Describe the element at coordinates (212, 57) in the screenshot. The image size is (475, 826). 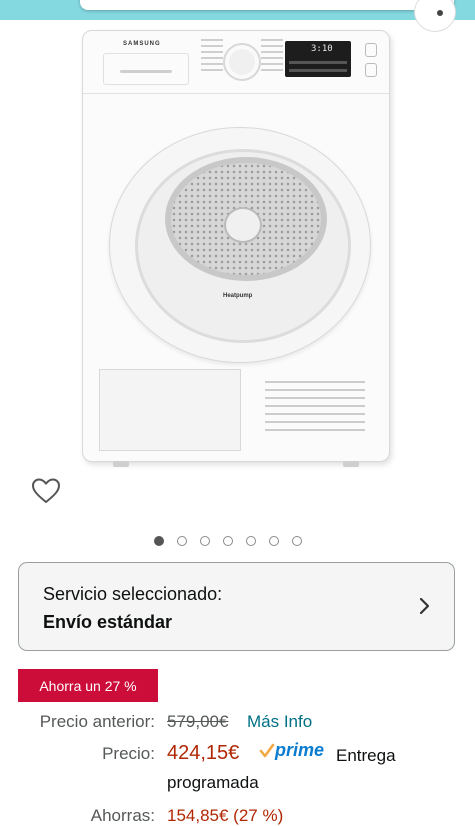
I see `program-labels-left` at that location.